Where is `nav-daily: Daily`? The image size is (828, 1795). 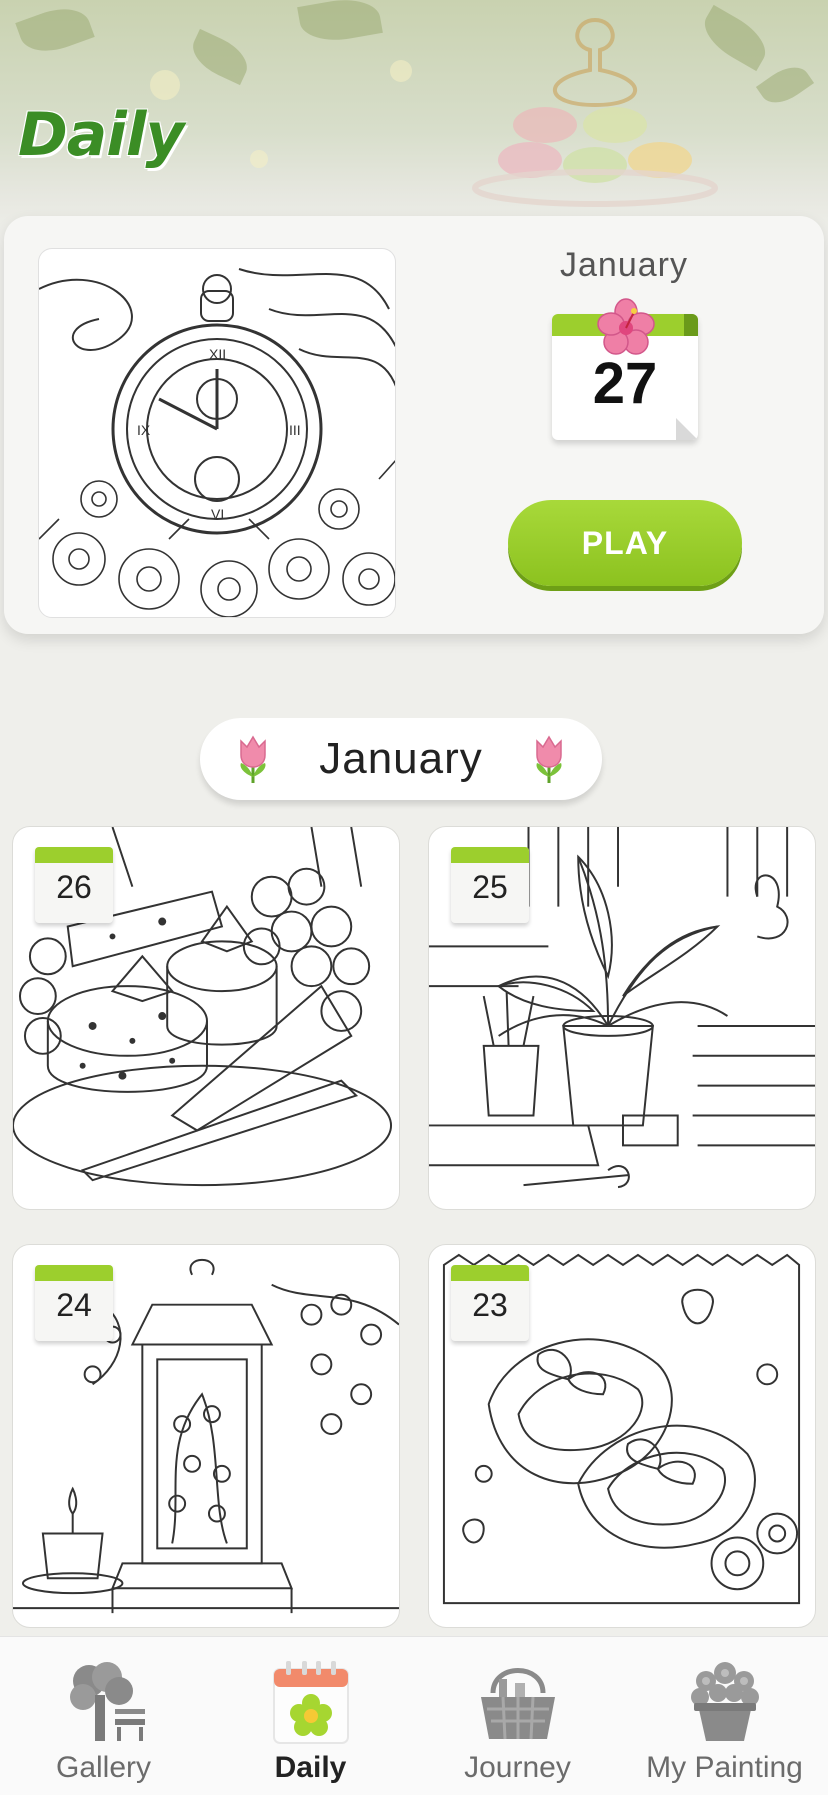
nav-daily: Daily is located at coordinates (310, 1716).